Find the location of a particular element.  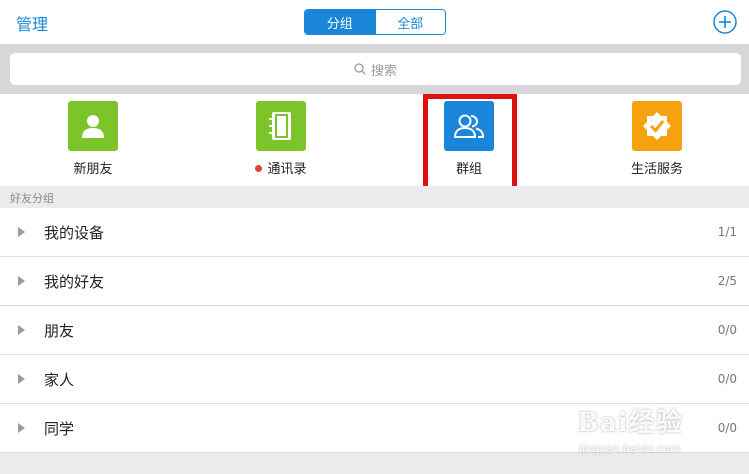

search-area: 搜索 is located at coordinates (374, 69).